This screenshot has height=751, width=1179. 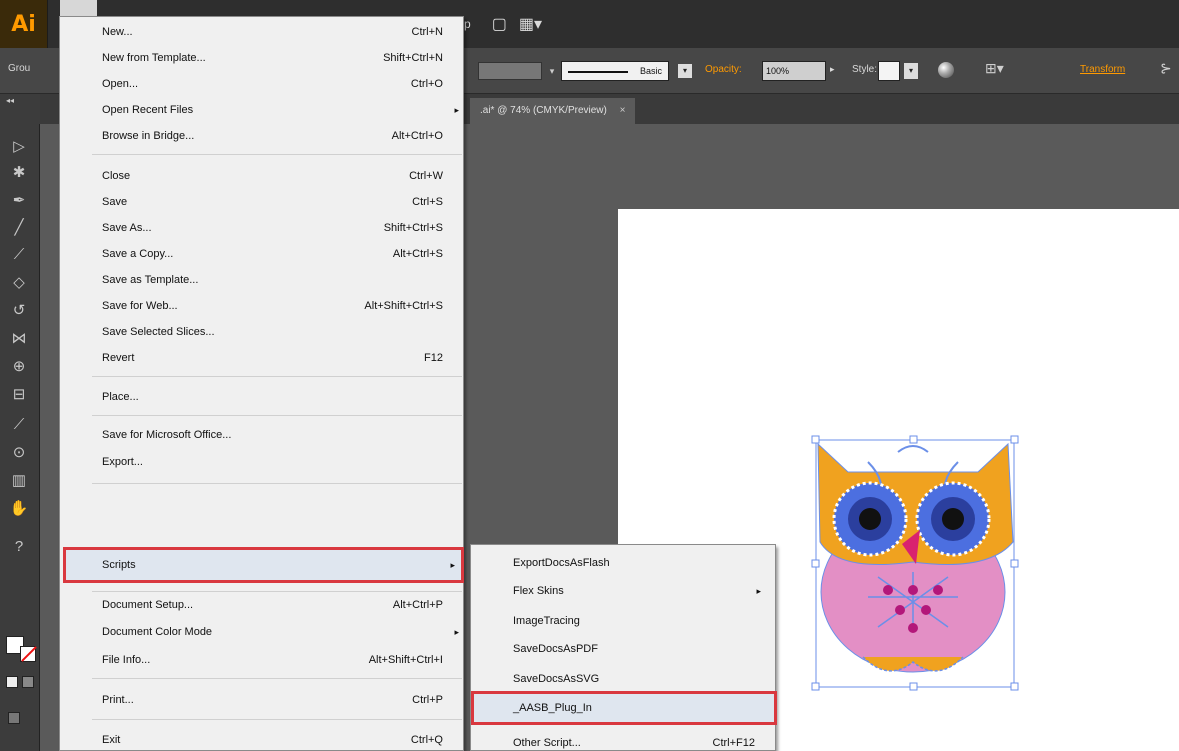 What do you see at coordinates (452, 565) in the screenshot?
I see `submenu-arrow-icon: ▸` at bounding box center [452, 565].